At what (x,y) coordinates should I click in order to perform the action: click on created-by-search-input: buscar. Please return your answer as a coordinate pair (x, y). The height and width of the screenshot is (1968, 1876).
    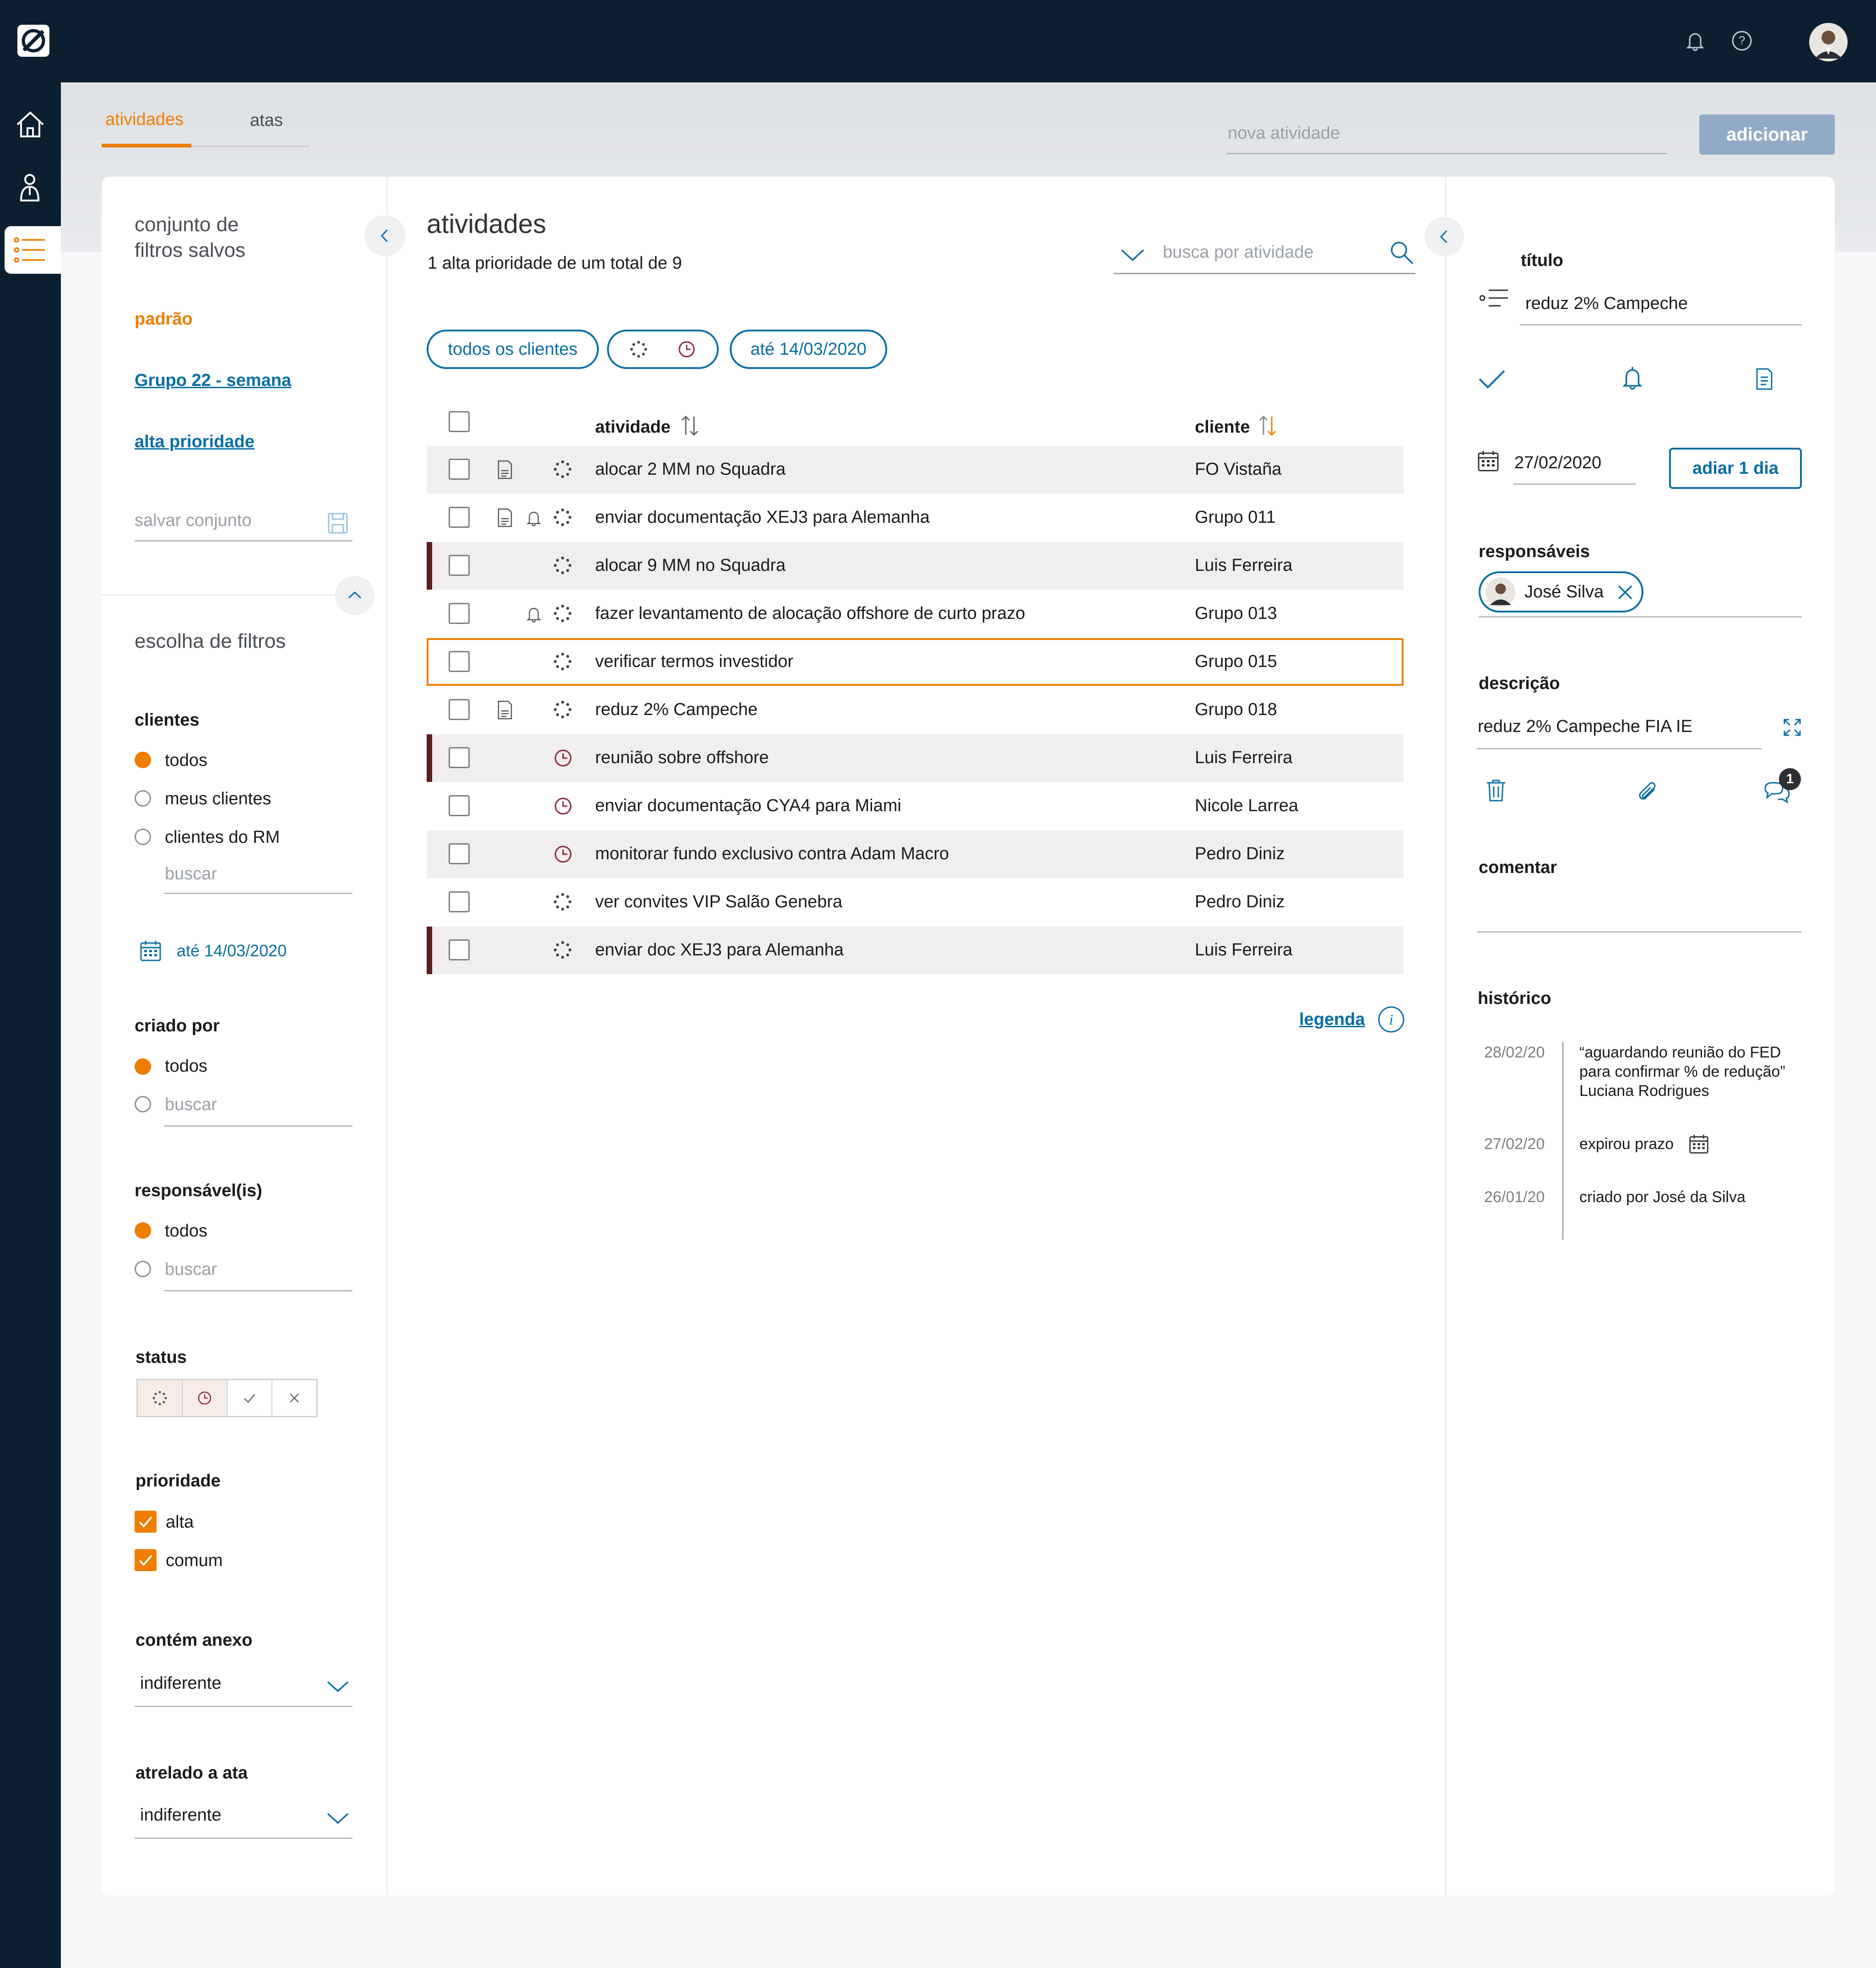
    Looking at the image, I should click on (191, 1105).